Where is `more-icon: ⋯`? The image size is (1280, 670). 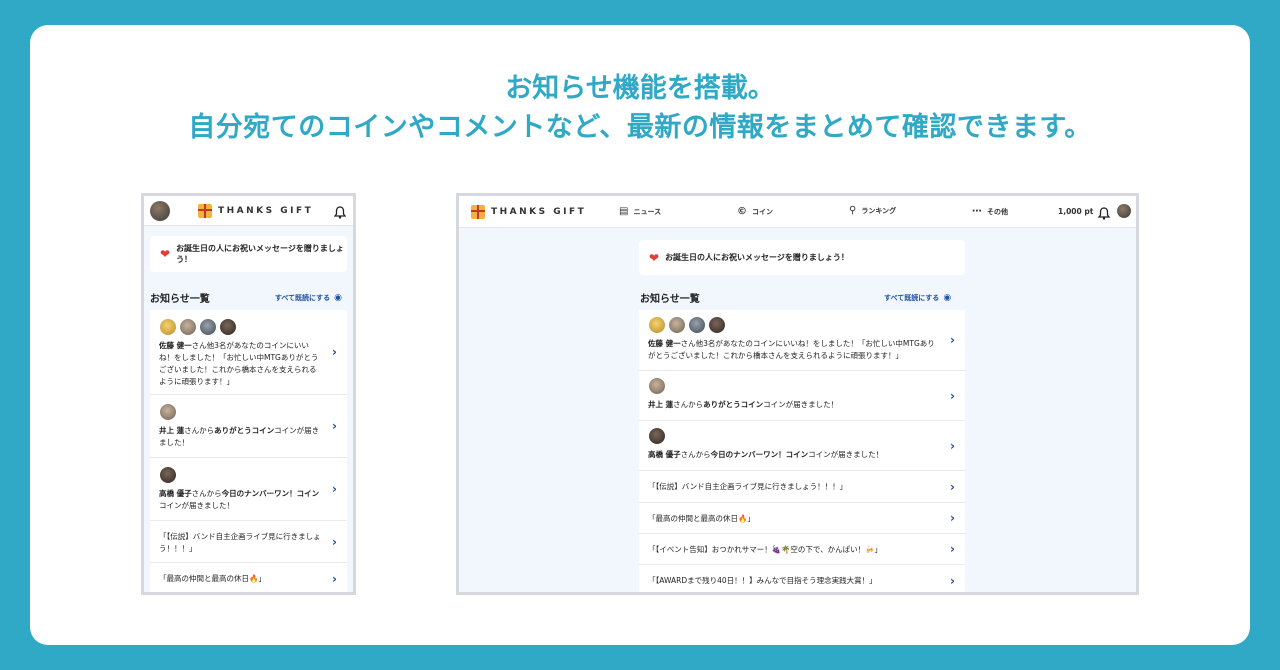 more-icon: ⋯ is located at coordinates (977, 211).